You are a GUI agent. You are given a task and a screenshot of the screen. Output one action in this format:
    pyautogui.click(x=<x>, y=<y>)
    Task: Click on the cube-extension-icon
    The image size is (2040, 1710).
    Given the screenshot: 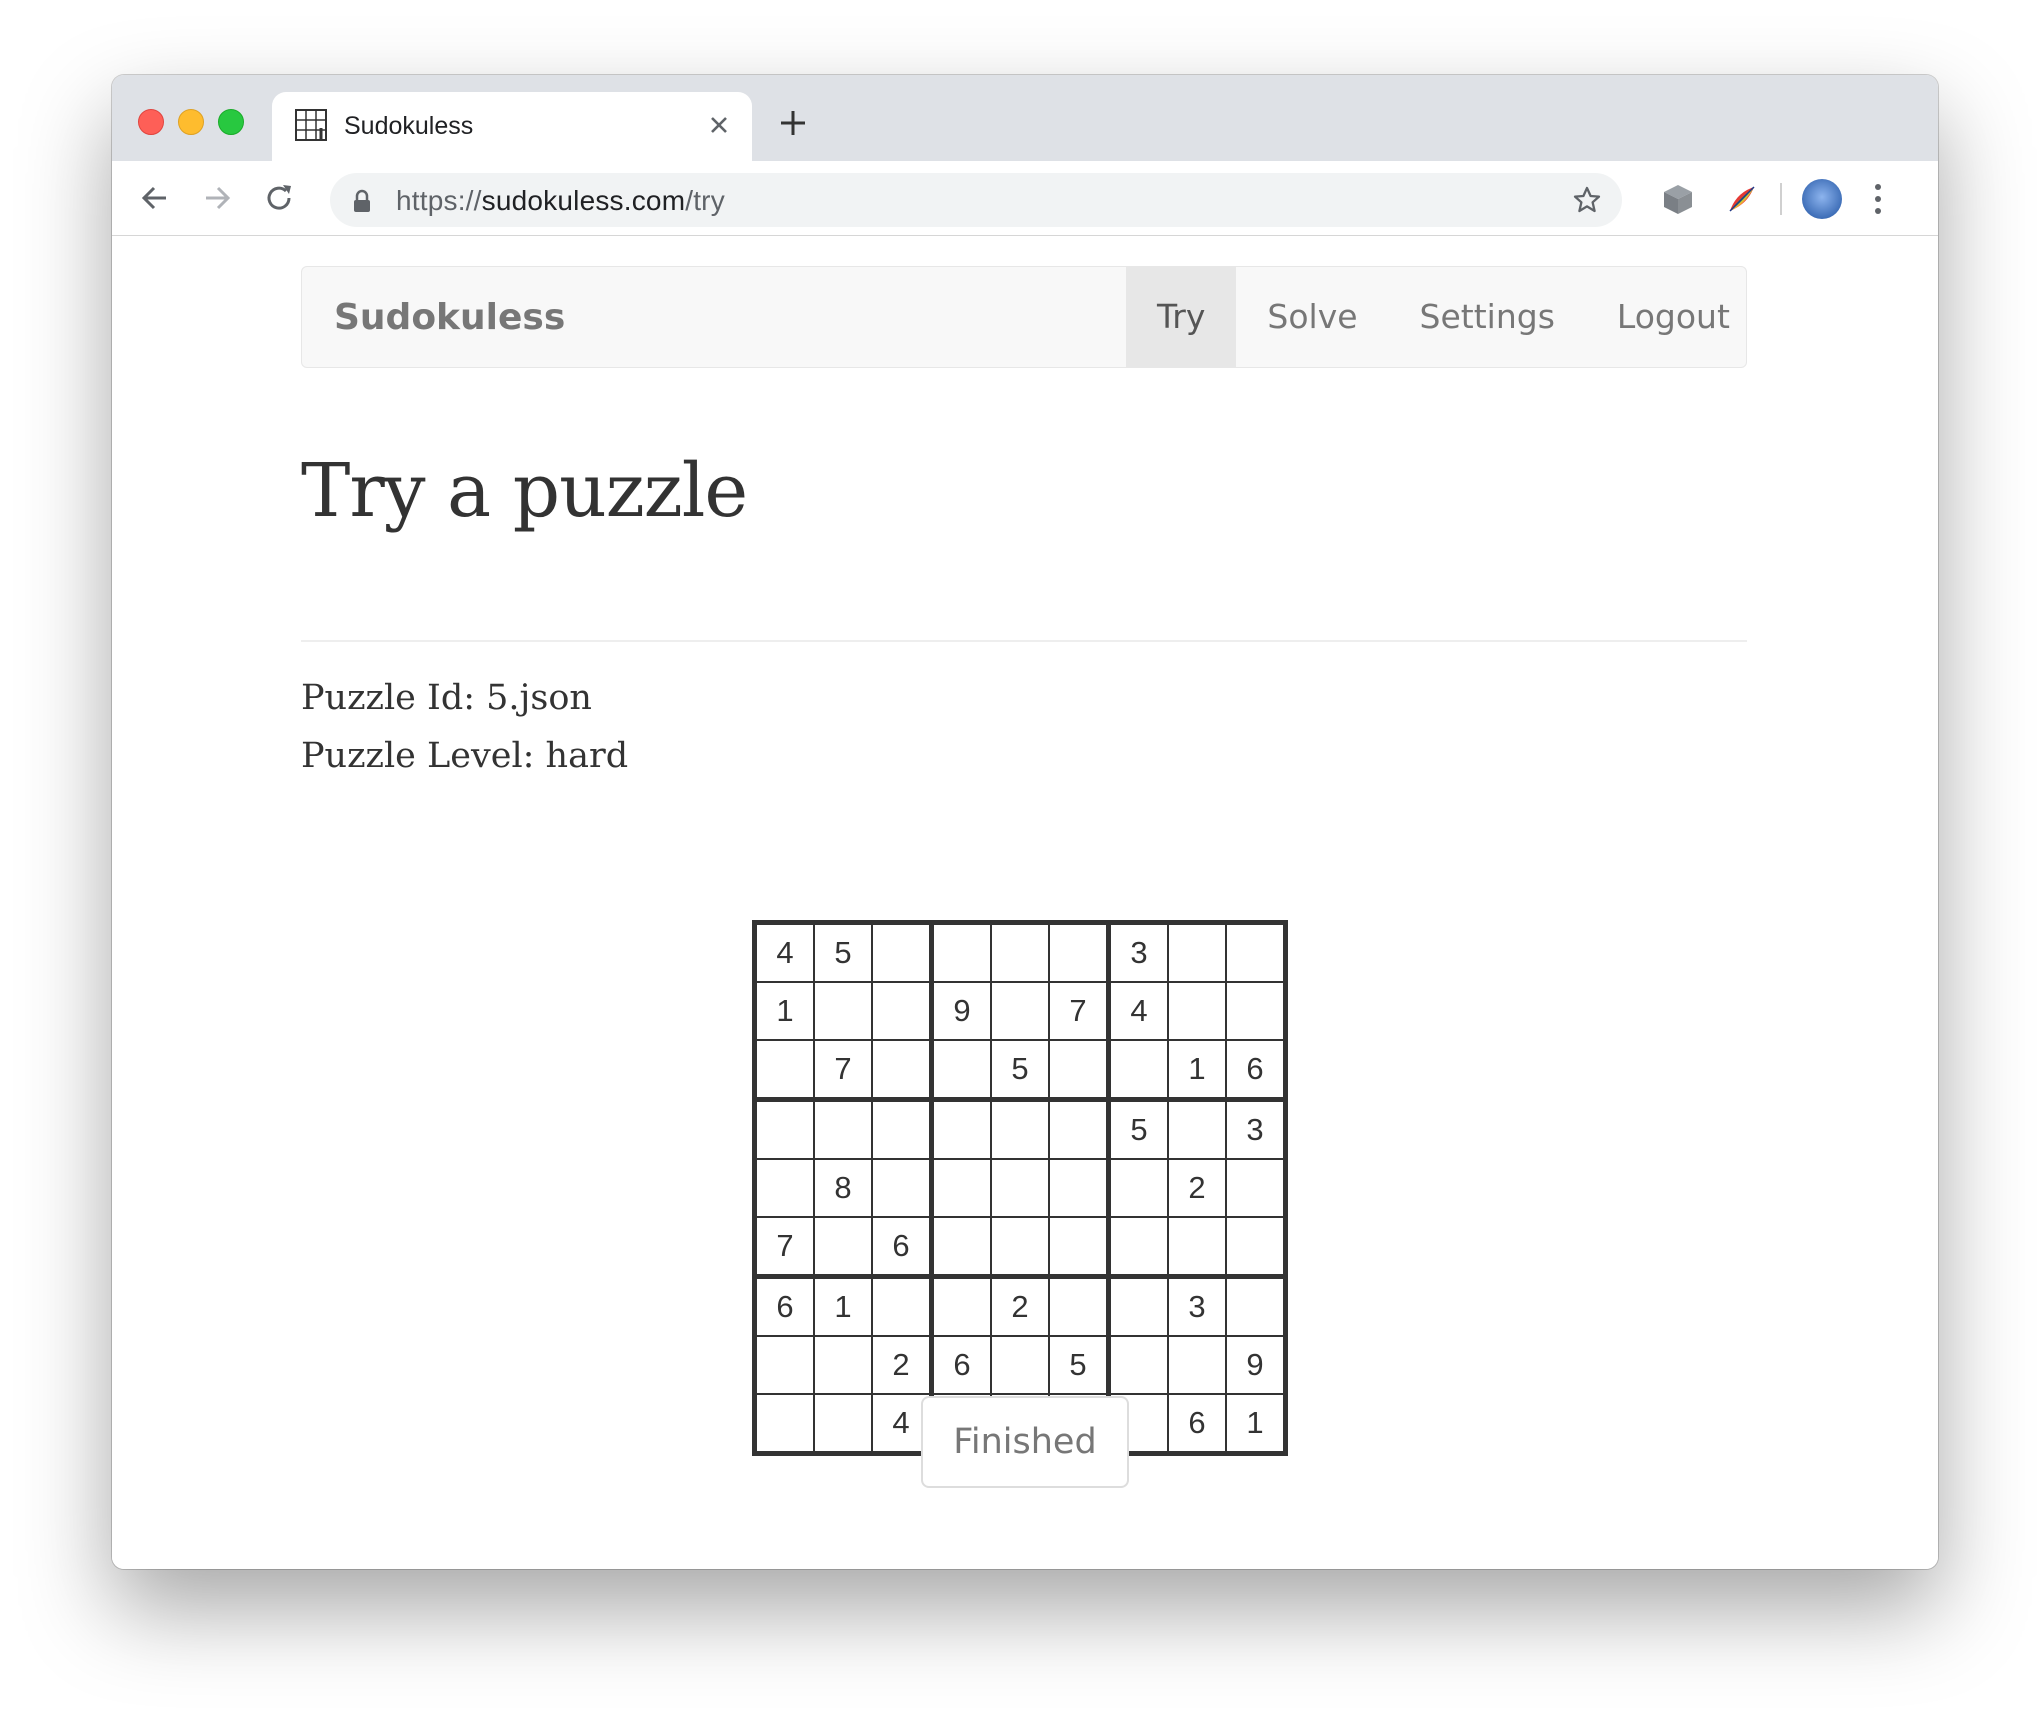 What is the action you would take?
    pyautogui.click(x=1678, y=199)
    